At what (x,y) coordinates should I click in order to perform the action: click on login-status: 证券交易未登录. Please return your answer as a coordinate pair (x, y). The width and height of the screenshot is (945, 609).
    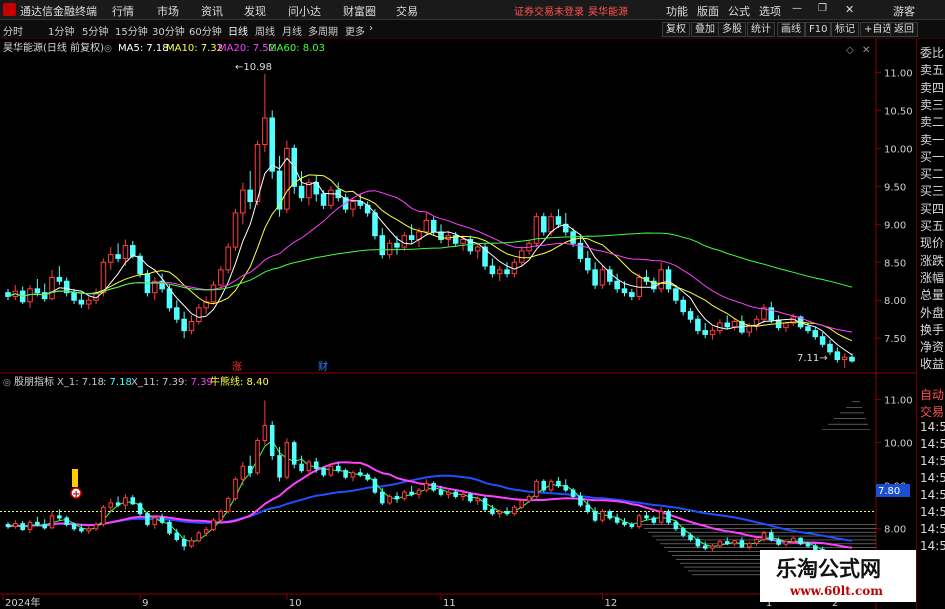
    Looking at the image, I should click on (549, 10).